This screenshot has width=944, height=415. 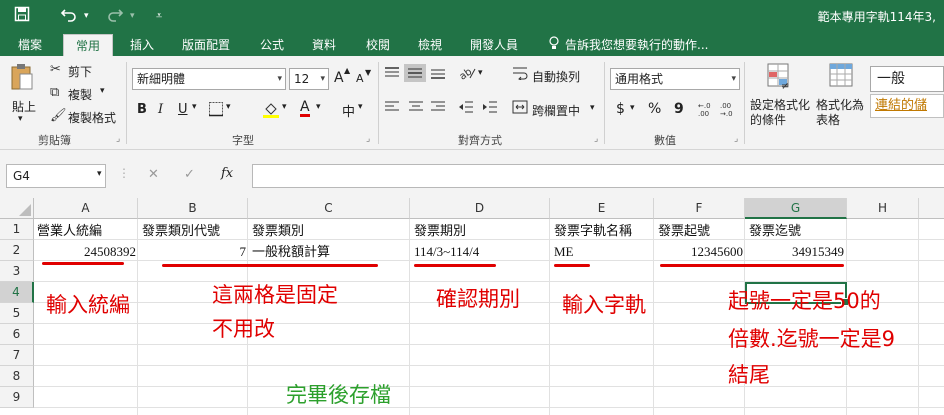 What do you see at coordinates (684, 230) in the screenshot?
I see `cell-f1: 發票起號` at bounding box center [684, 230].